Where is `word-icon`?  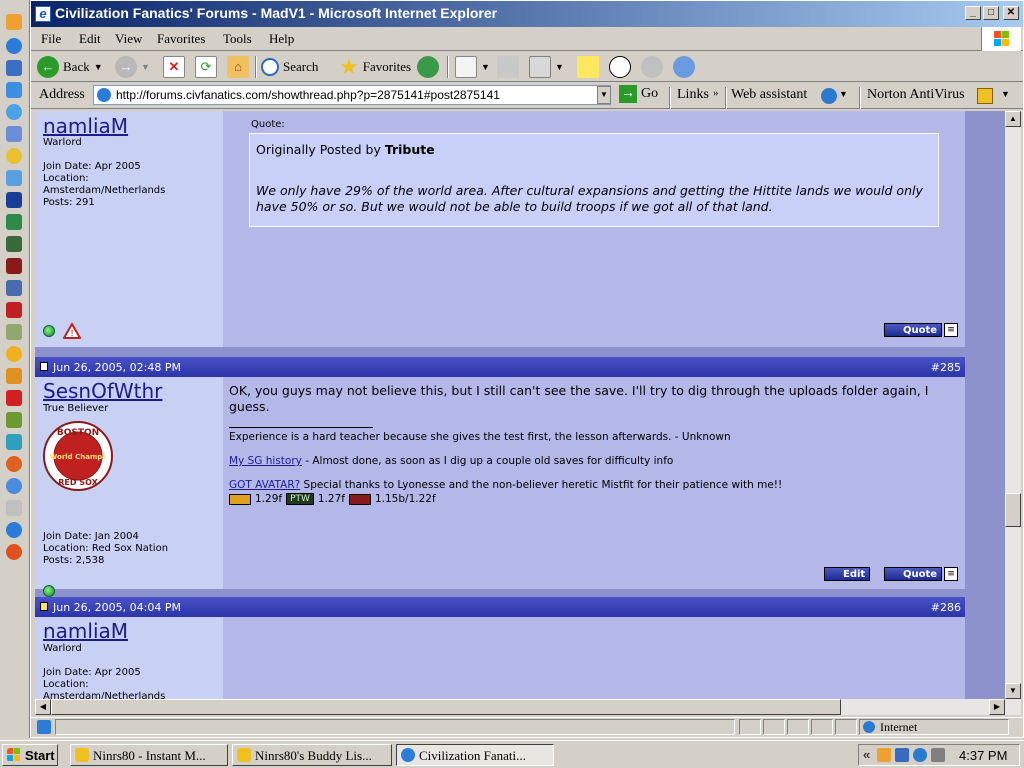 word-icon is located at coordinates (14, 200).